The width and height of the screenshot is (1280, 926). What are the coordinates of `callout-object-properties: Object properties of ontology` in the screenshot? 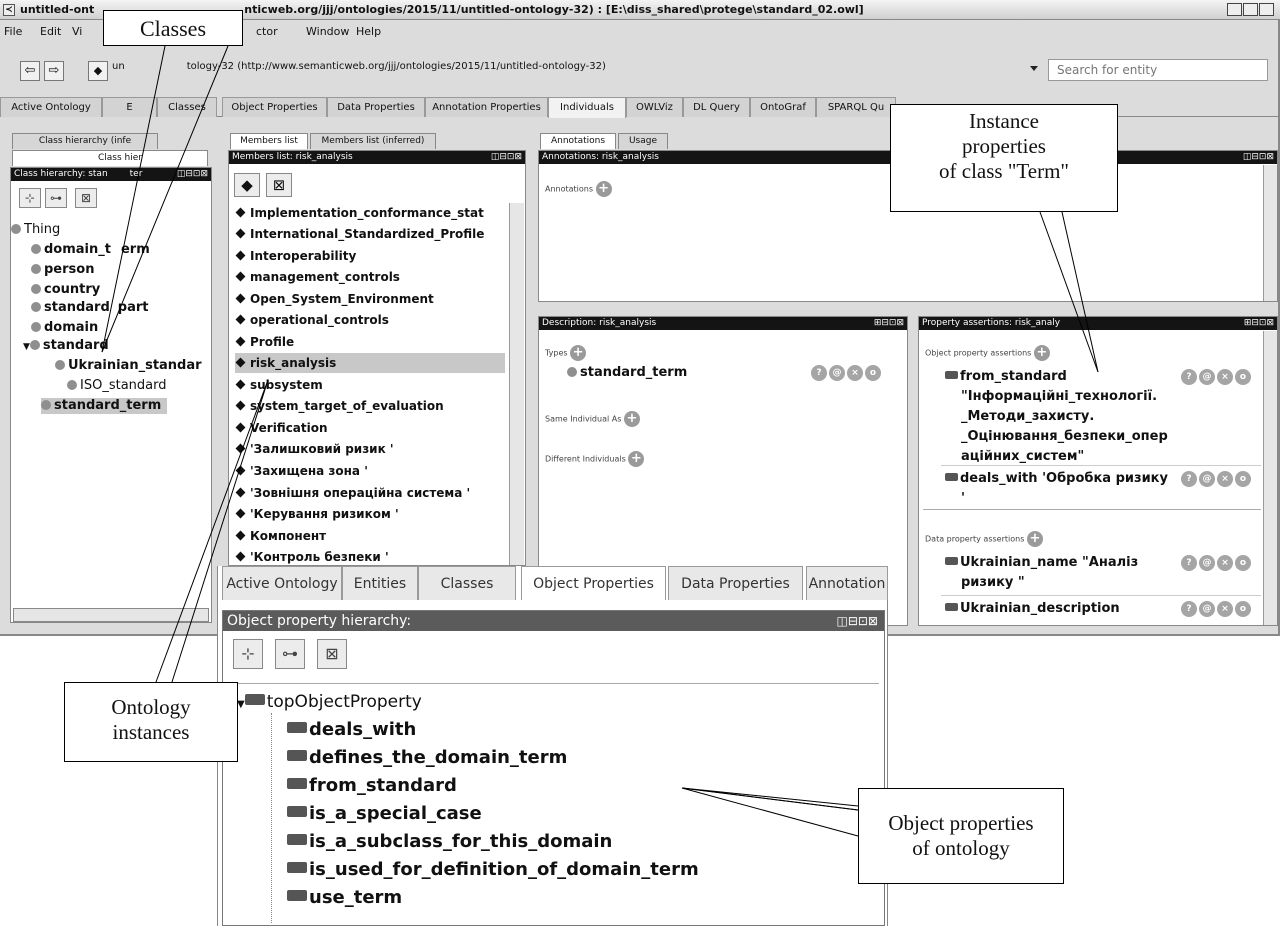 It's located at (961, 836).